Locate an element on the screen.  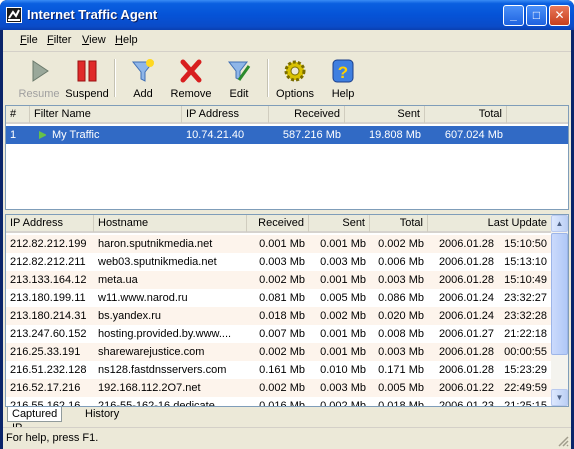
cell-sent: 0.010 Mb is located at coordinates (343, 370).